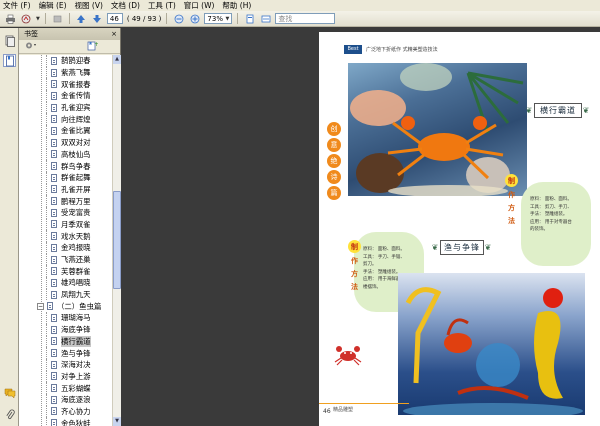  Describe the element at coordinates (76, 365) in the screenshot. I see `bookmark-label: 深海对决` at that location.